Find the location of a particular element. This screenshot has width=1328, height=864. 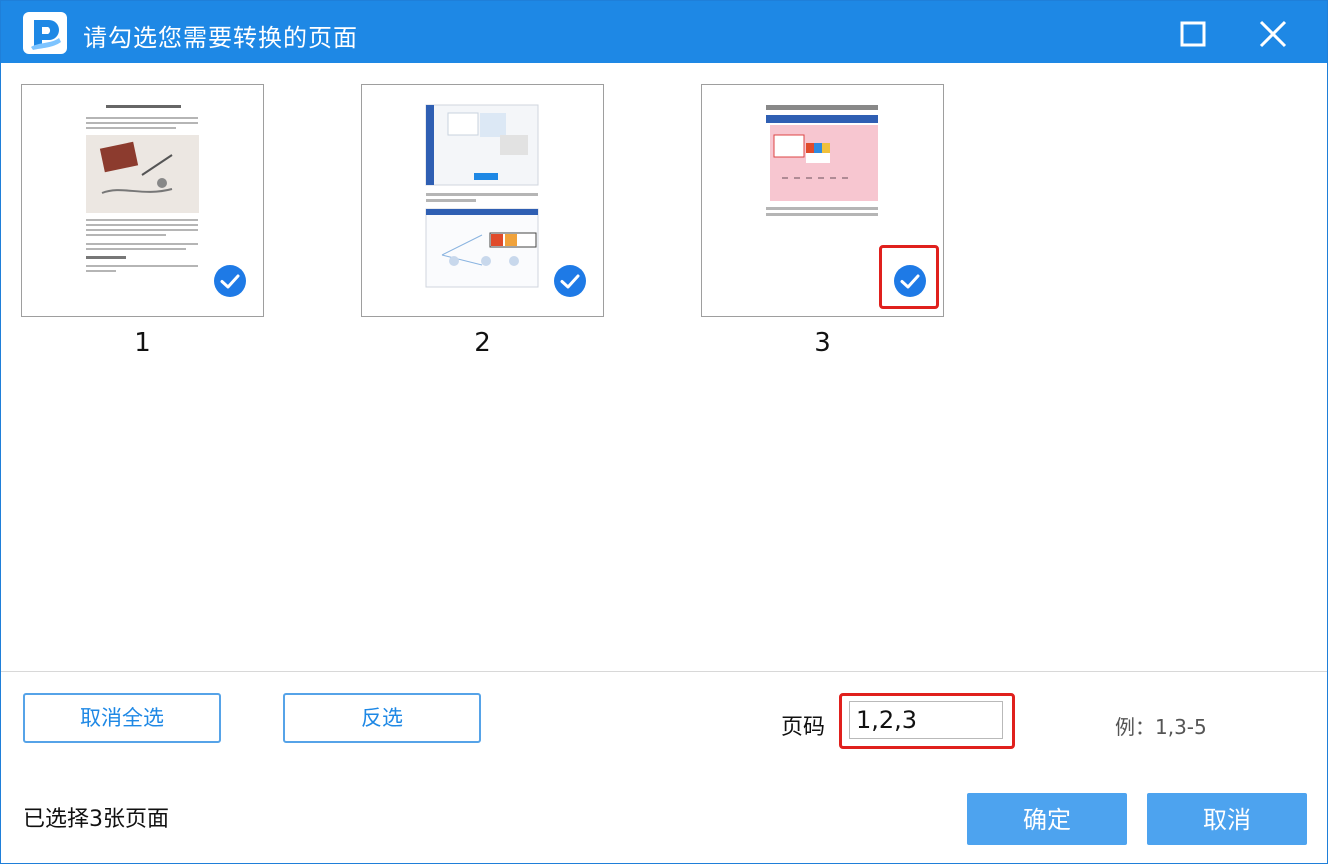

maximize-icon is located at coordinates (1193, 34).